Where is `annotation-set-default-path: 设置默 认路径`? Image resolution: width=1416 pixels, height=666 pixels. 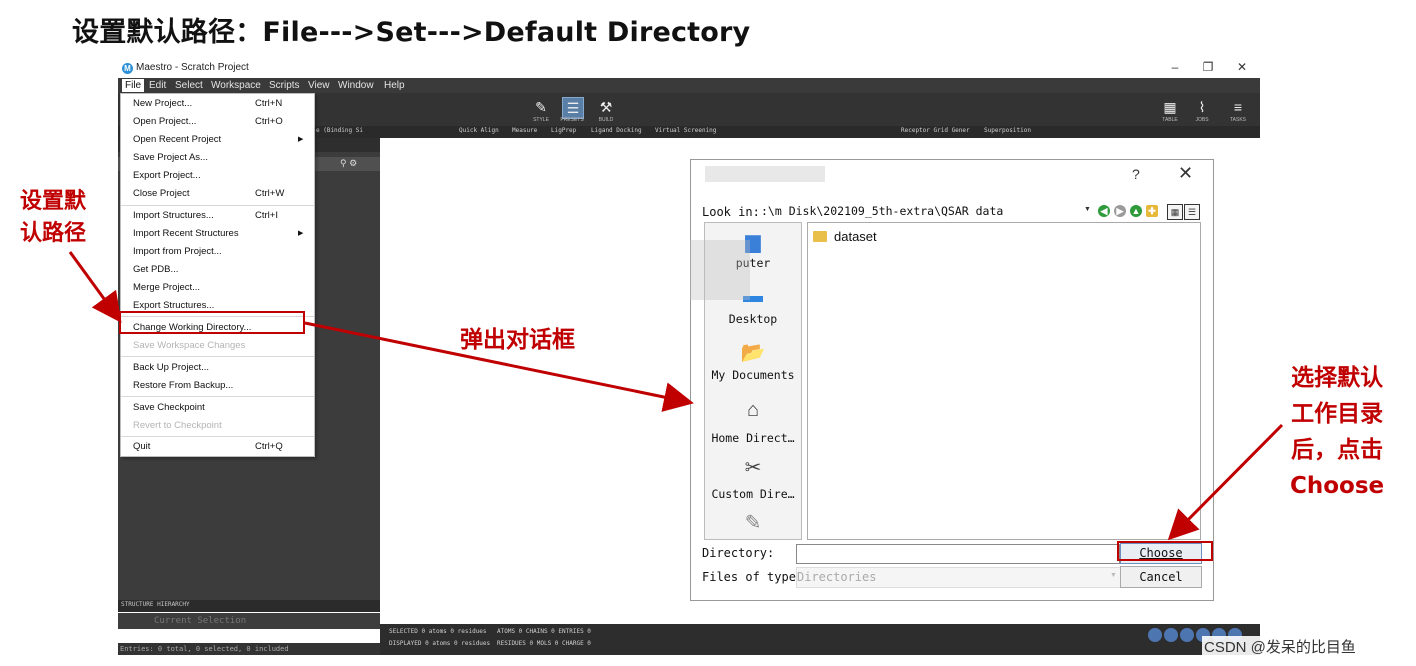 annotation-set-default-path: 设置默 认路径 is located at coordinates (53, 218).